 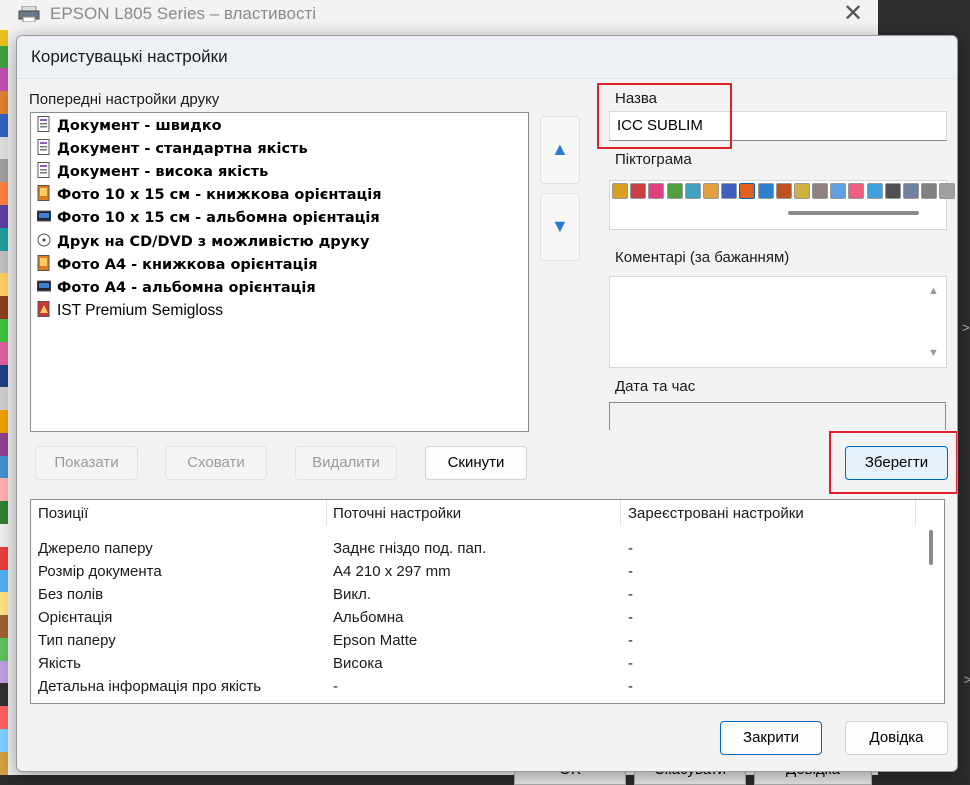 What do you see at coordinates (219, 195) in the screenshot?
I see `preset-label: Фото 10 x 15 см - книжкова орієнтація` at bounding box center [219, 195].